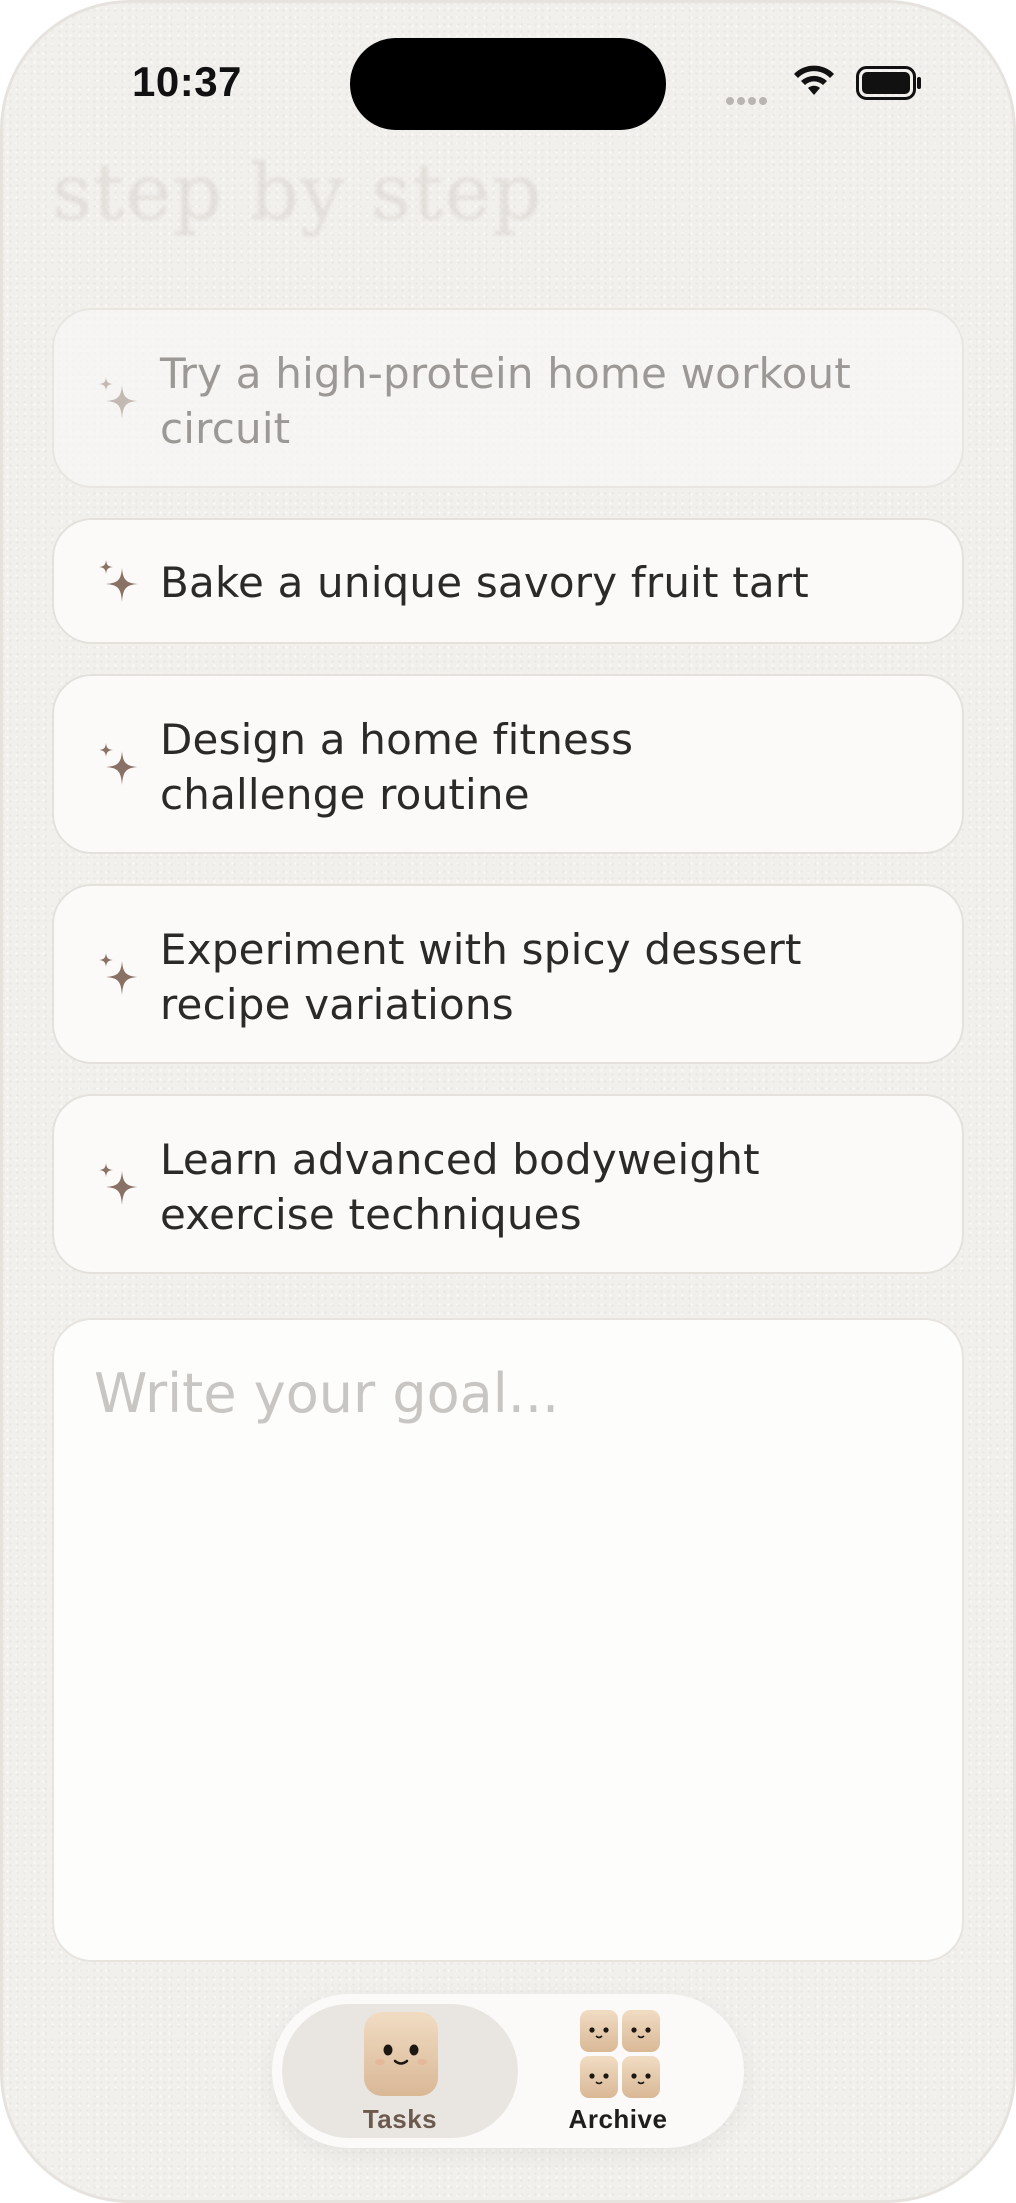 This screenshot has height=2203, width=1016. I want to click on tab-bar: Tasks Archive, so click(508, 2071).